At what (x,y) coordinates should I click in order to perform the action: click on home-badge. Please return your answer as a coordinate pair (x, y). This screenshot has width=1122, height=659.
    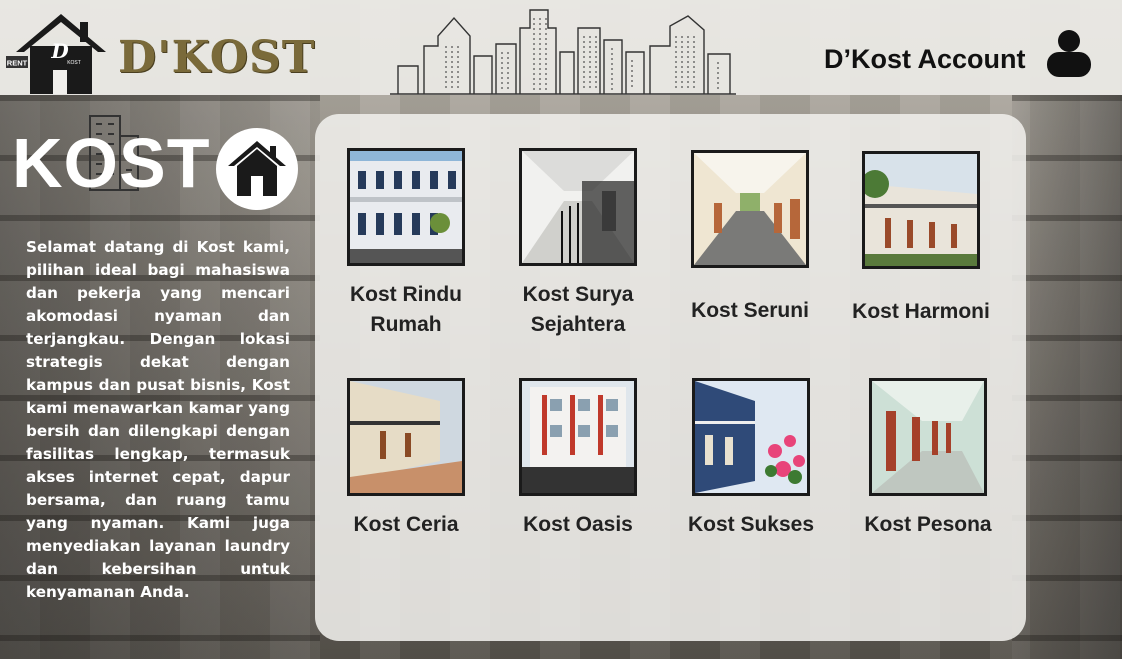
    Looking at the image, I should click on (257, 169).